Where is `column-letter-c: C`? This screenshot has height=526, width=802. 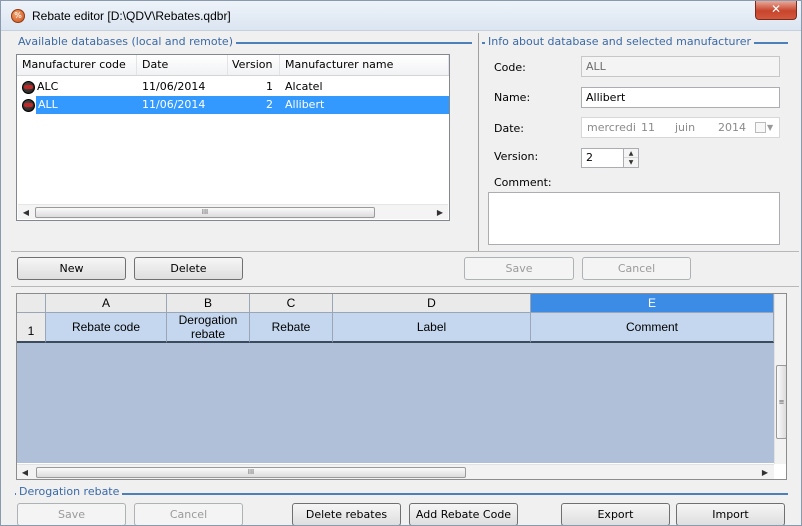
column-letter-c: C is located at coordinates (291, 303).